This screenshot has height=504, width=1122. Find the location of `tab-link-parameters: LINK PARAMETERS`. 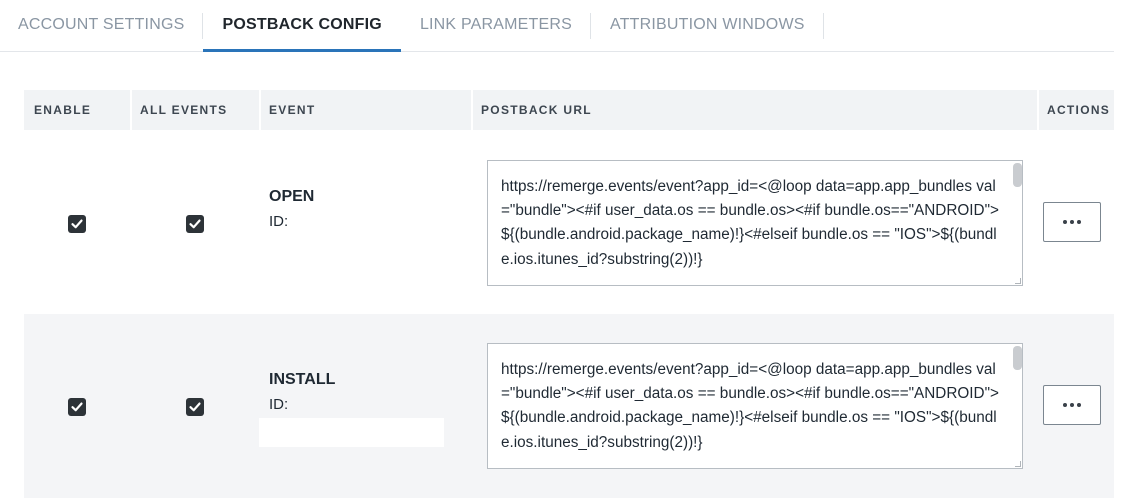

tab-link-parameters: LINK PARAMETERS is located at coordinates (496, 26).